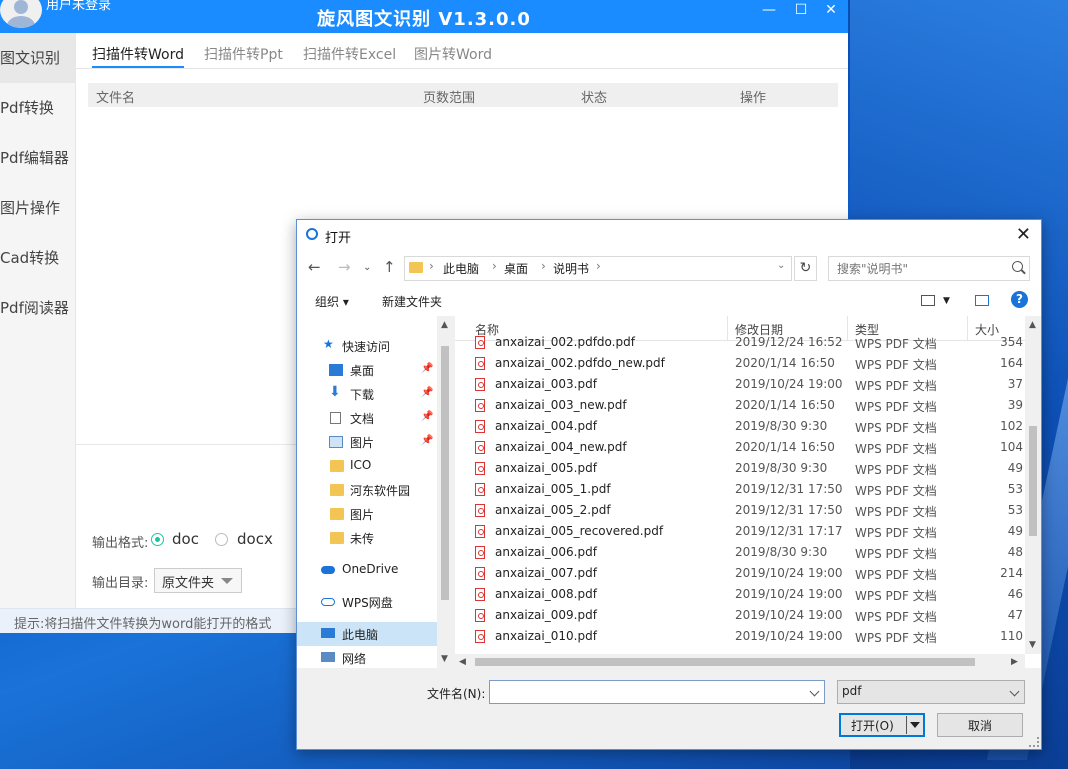  I want to click on nav-item-not-uploaded: 未传, so click(367, 538).